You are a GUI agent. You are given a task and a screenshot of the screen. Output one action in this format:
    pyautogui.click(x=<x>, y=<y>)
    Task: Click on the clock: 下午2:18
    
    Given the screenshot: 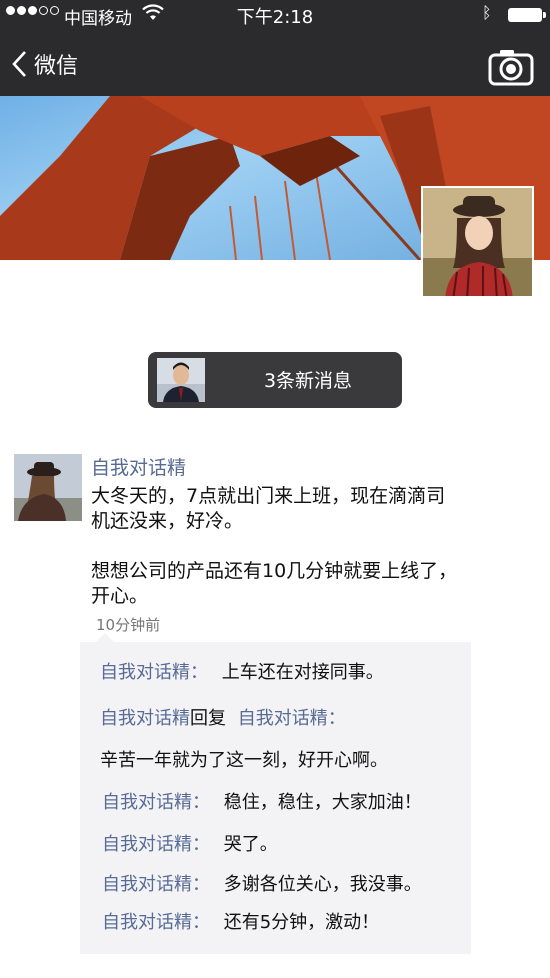 What is the action you would take?
    pyautogui.click(x=275, y=17)
    